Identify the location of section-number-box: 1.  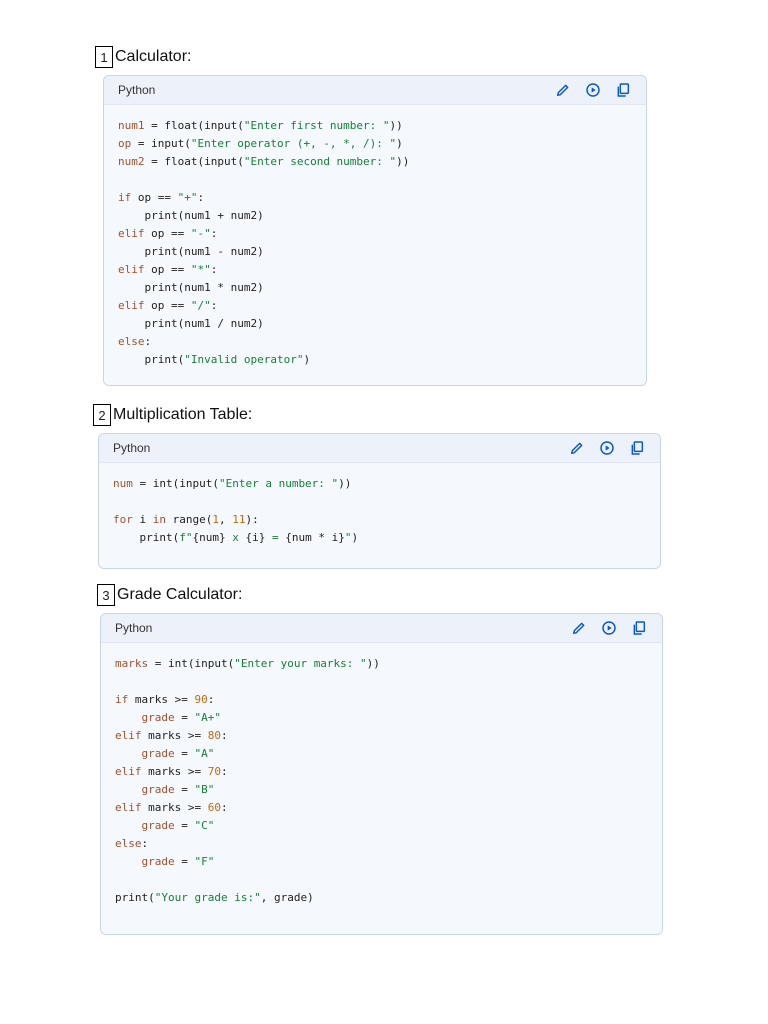
(104, 57).